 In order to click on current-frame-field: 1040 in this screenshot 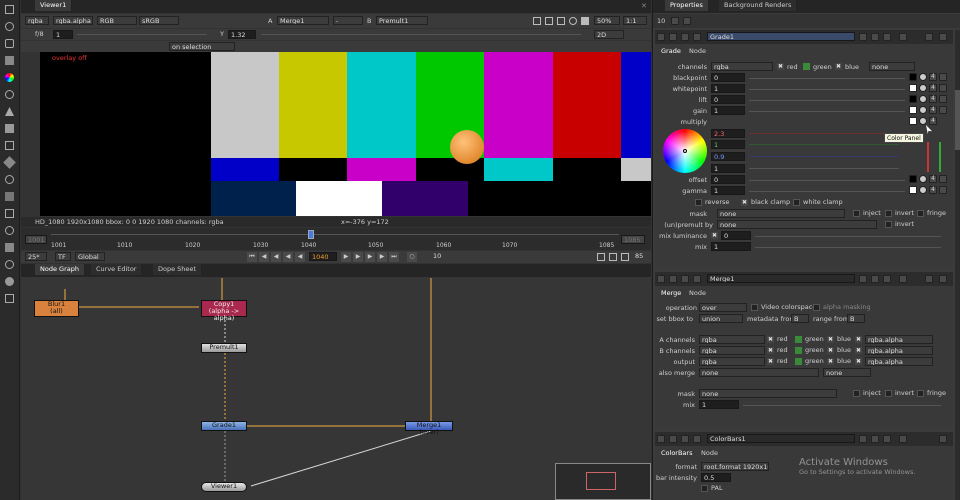, I will do `click(323, 256)`.